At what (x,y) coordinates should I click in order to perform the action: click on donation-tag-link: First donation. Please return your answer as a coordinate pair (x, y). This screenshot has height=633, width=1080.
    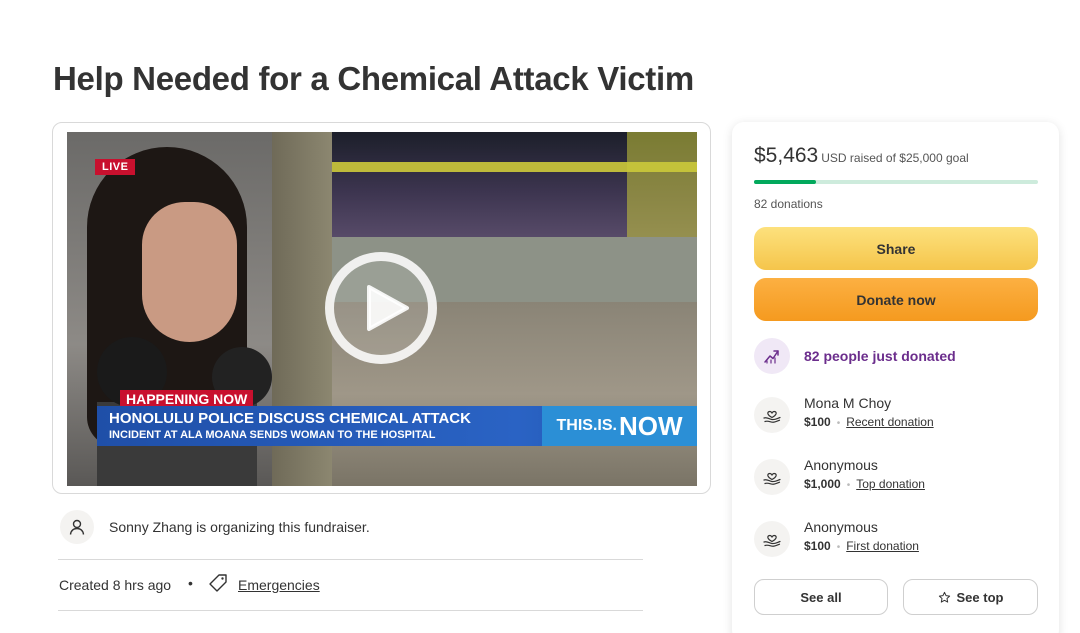
    Looking at the image, I should click on (882, 546).